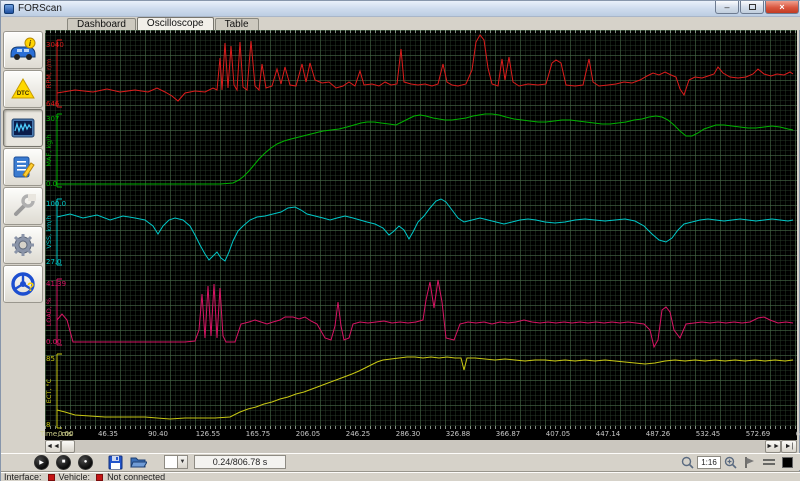 Image resolution: width=800 pixels, height=481 pixels. I want to click on svg-text: LOAD, %, so click(49, 312).